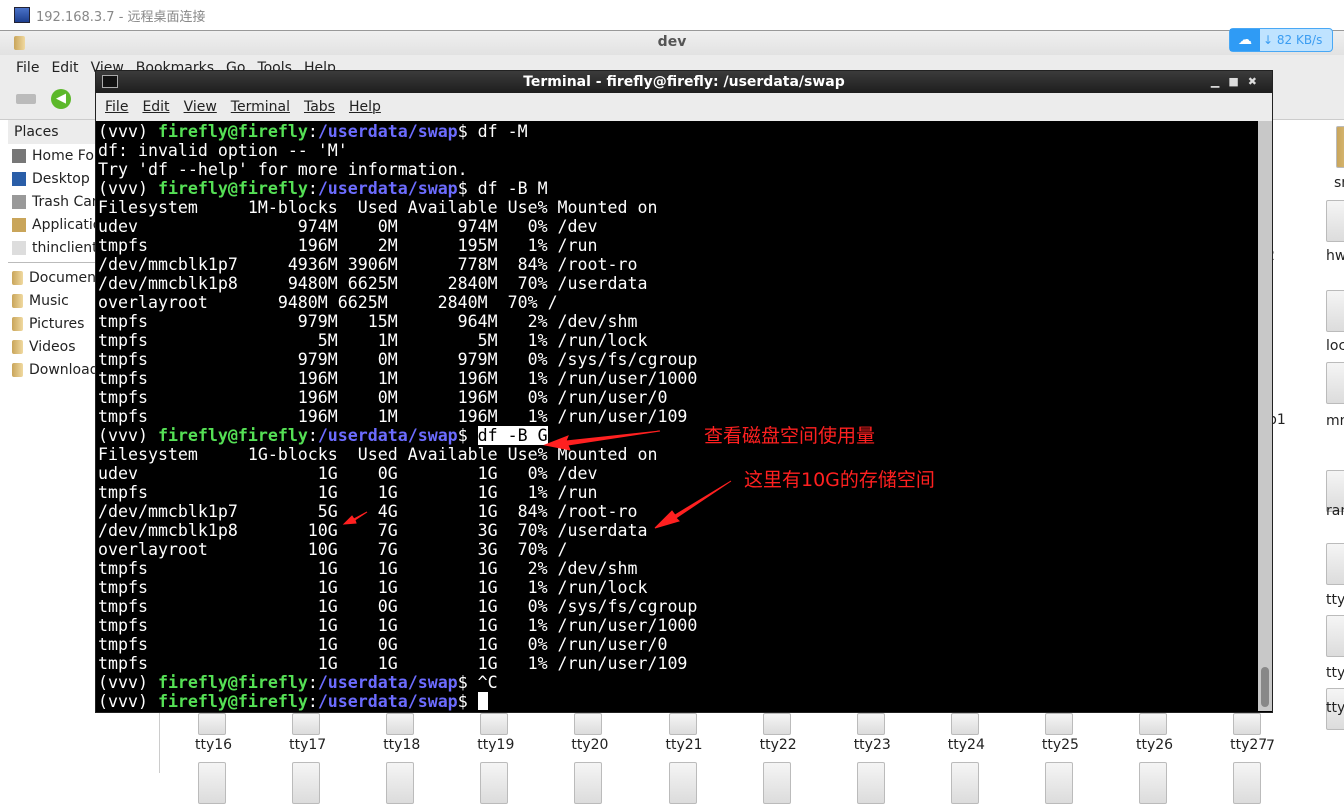 The width and height of the screenshot is (1344, 804). Describe the element at coordinates (537, 479) in the screenshot. I see `annotation-arrows` at that location.